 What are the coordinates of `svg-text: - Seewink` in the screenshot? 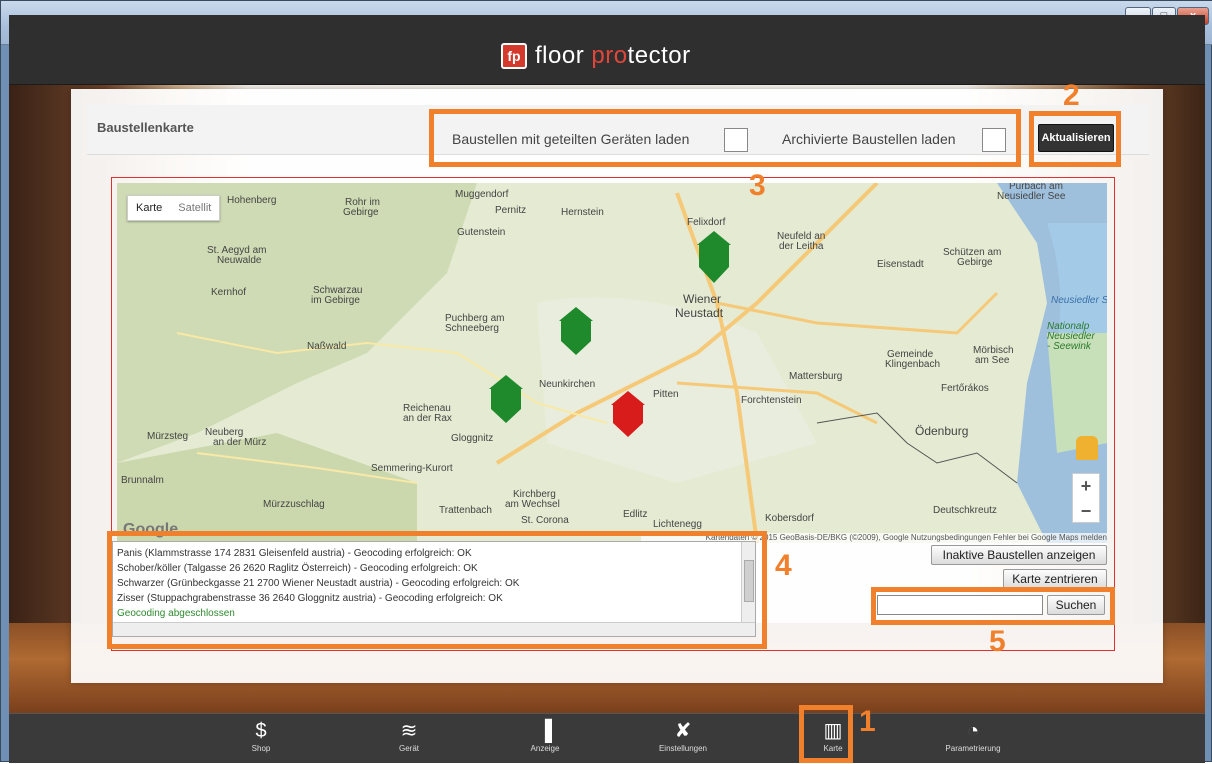 It's located at (1069, 346).